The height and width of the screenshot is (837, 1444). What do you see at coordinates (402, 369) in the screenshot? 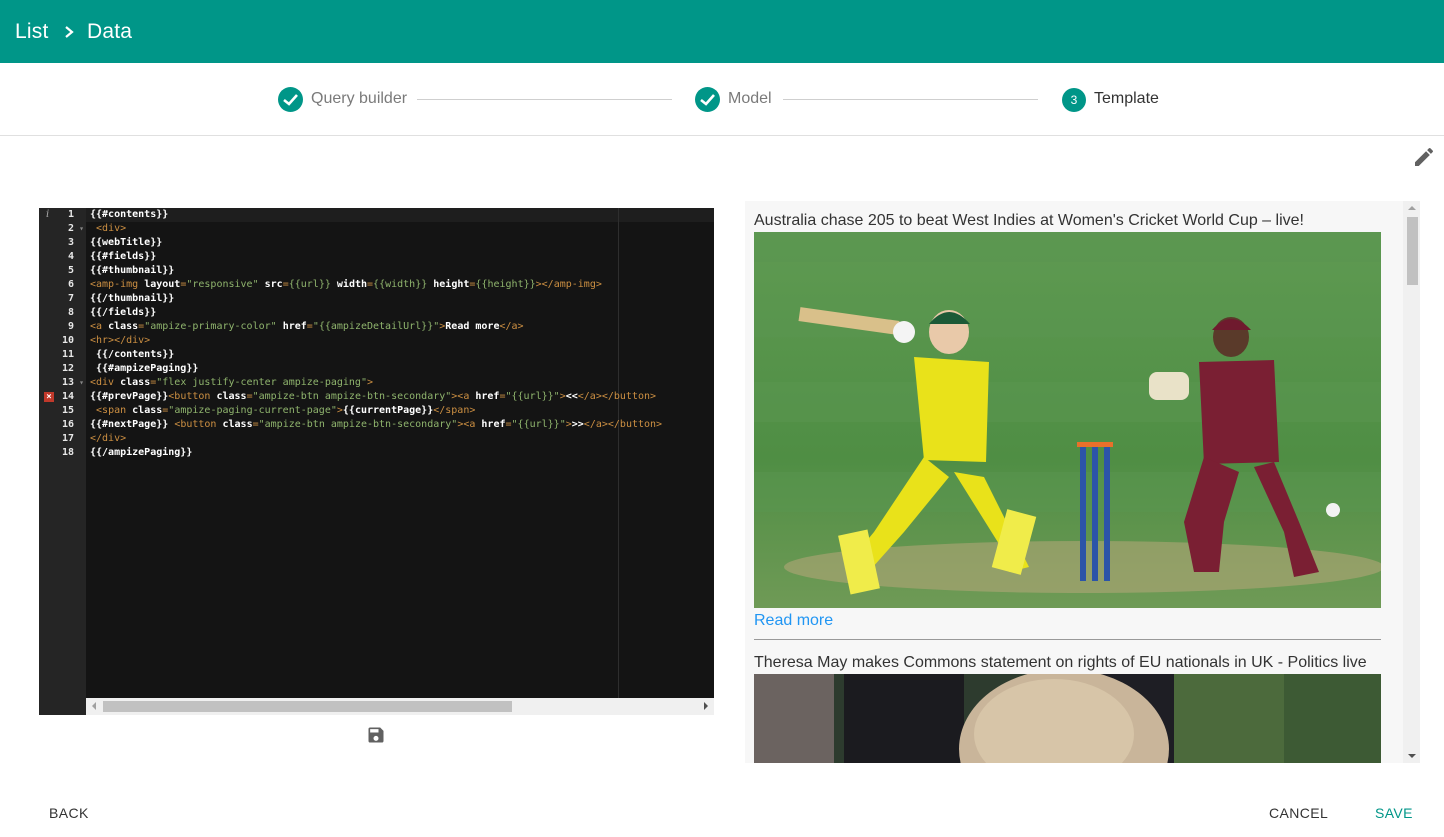
I see `code-line: {{#ampizePaging}}` at bounding box center [402, 369].